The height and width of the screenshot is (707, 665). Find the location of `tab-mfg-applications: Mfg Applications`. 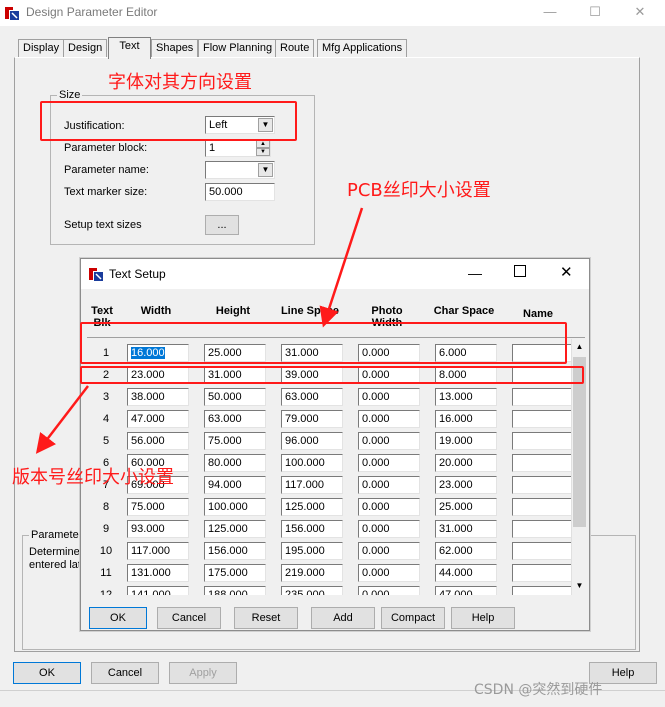

tab-mfg-applications: Mfg Applications is located at coordinates (362, 48).